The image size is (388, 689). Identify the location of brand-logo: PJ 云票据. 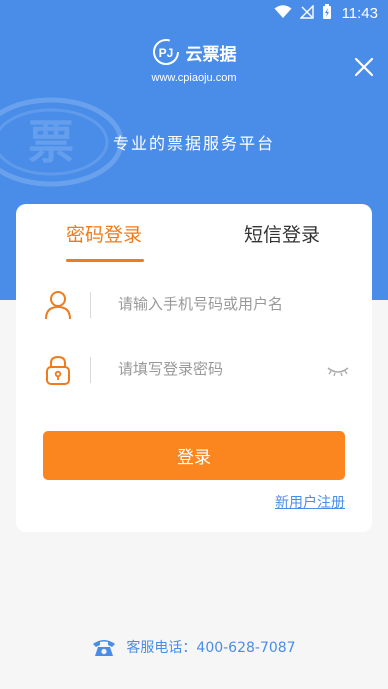
(194, 52).